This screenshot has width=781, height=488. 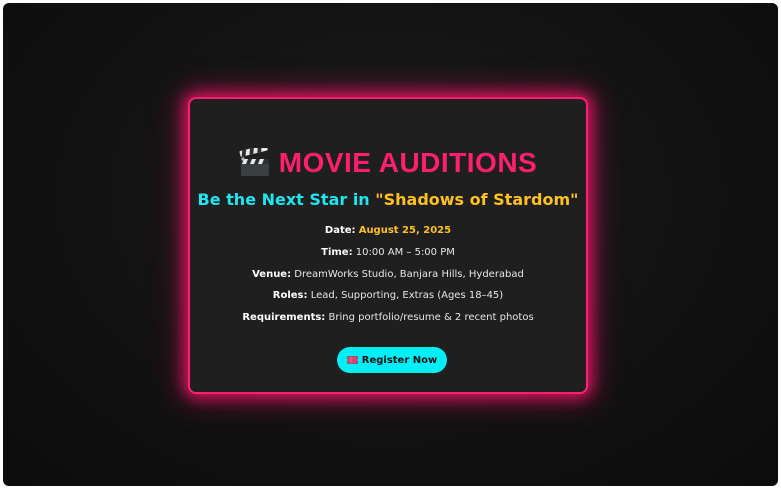 What do you see at coordinates (290, 295) in the screenshot?
I see `roles-label: Roles:` at bounding box center [290, 295].